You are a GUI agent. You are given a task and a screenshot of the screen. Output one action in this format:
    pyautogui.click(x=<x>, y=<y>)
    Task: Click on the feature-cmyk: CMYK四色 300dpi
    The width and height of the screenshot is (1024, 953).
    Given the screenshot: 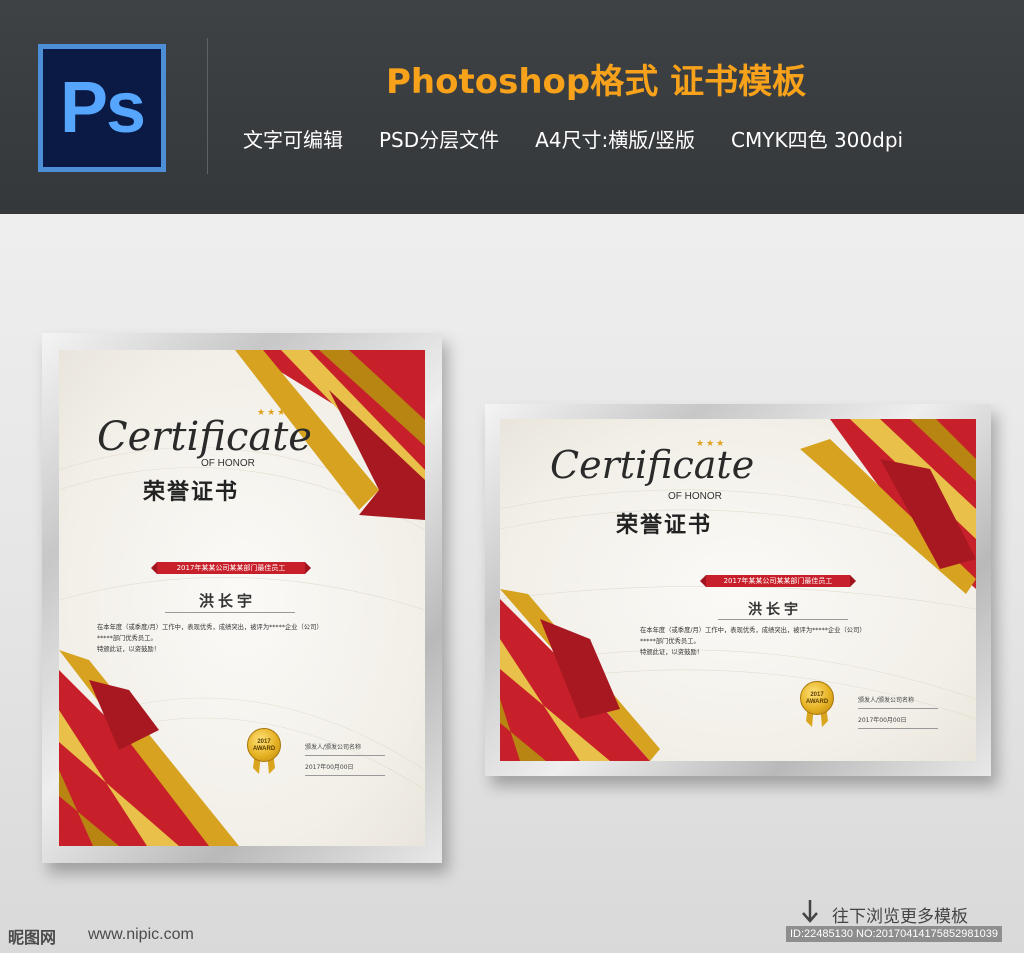 What is the action you would take?
    pyautogui.click(x=817, y=140)
    